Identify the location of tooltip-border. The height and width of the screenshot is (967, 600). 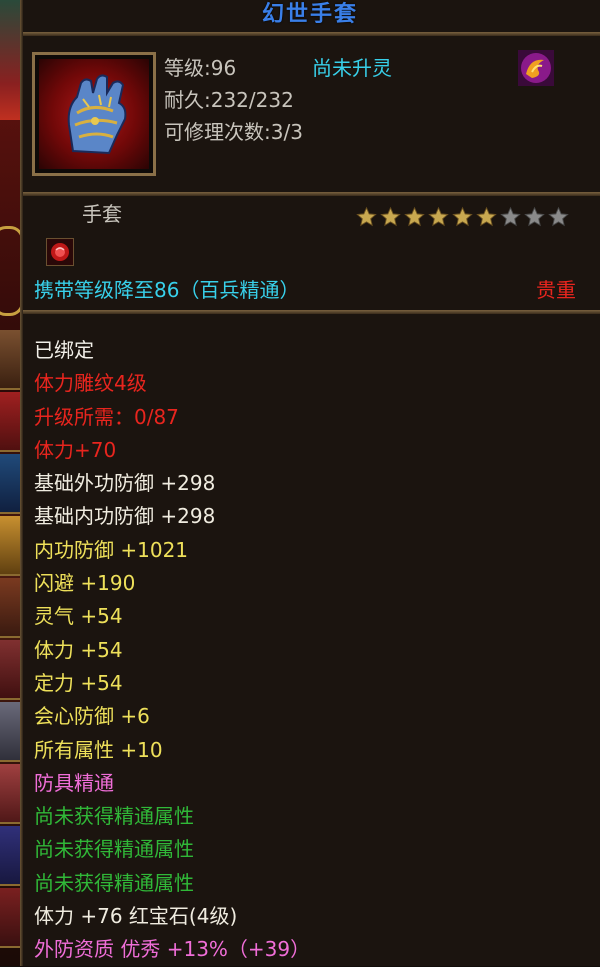
(21, 483).